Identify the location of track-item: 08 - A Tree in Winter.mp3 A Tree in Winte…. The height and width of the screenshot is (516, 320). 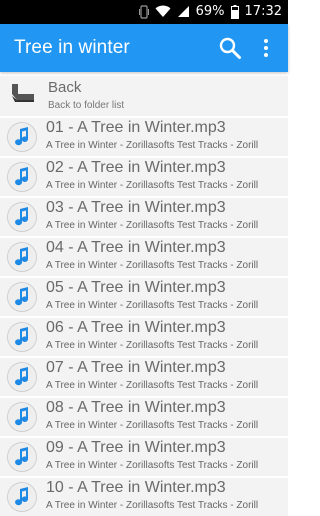
(144, 416).